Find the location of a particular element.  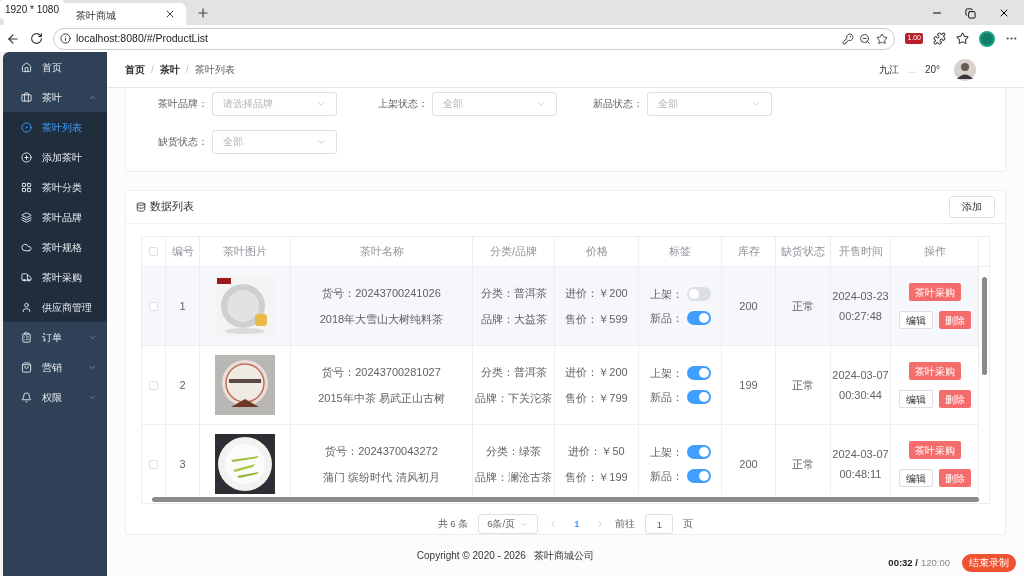

time-text: 00:48:11 is located at coordinates (860, 474).